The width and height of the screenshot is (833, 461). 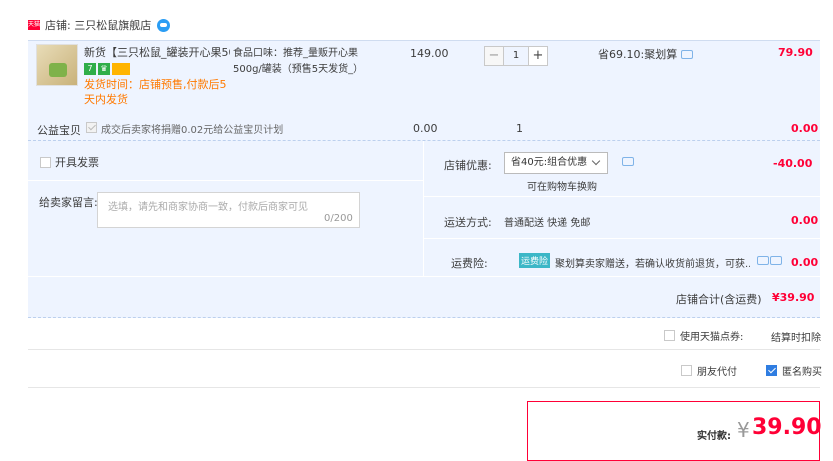 What do you see at coordinates (719, 299) in the screenshot?
I see `shop-total-label: 店铺合计(含运费)` at bounding box center [719, 299].